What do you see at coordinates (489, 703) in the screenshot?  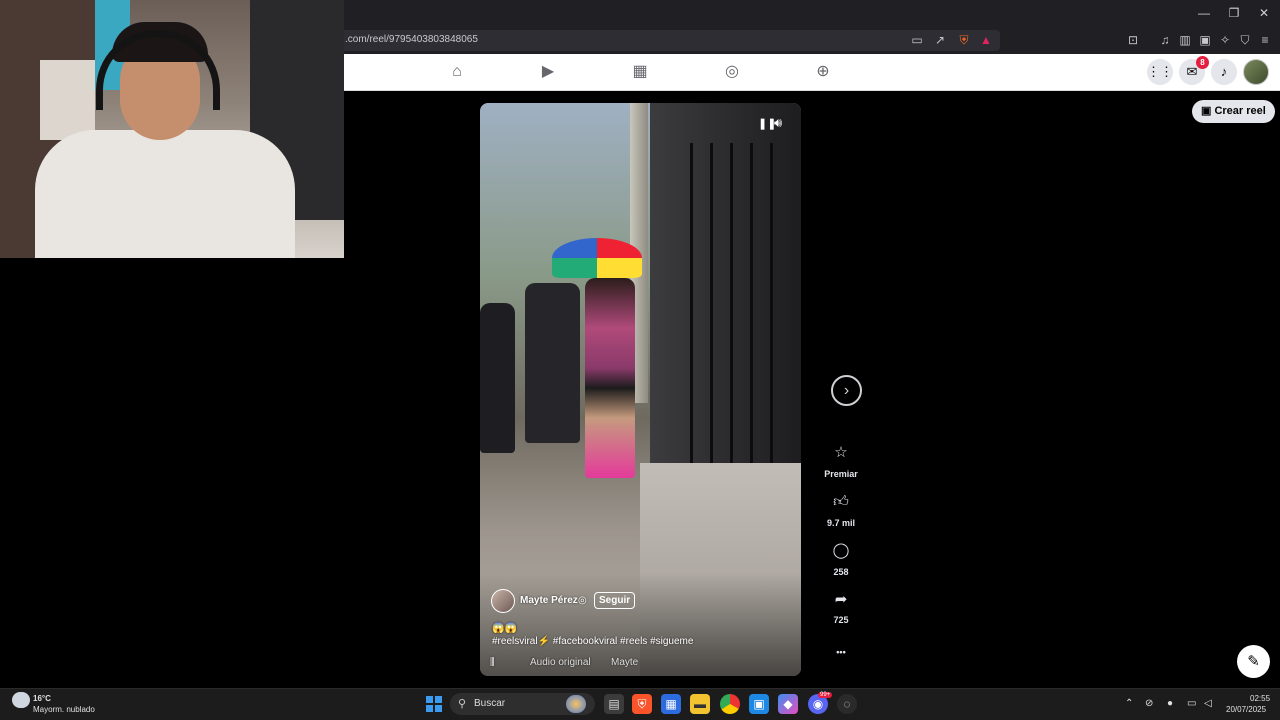 I see `taskbar-search-placeholder: Buscar` at bounding box center [489, 703].